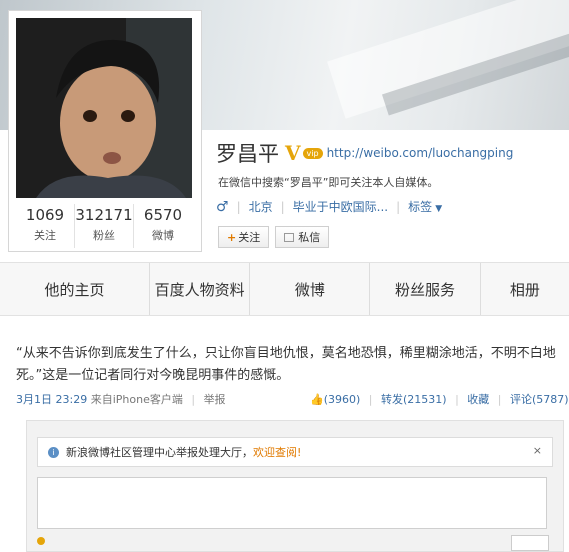  I want to click on stat-label: 粉丝, so click(104, 235).